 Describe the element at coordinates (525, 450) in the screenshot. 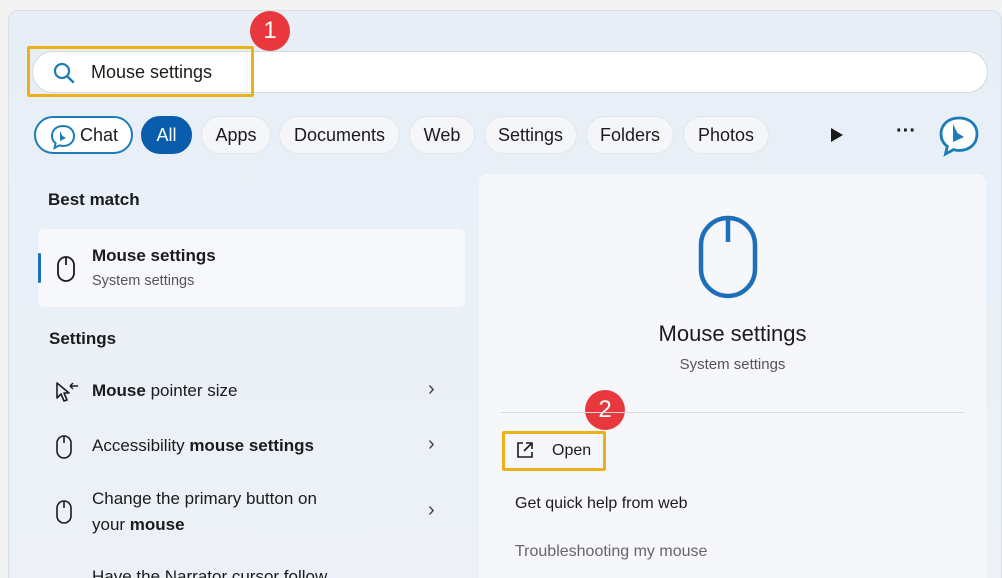

I see `open-external-icon` at that location.